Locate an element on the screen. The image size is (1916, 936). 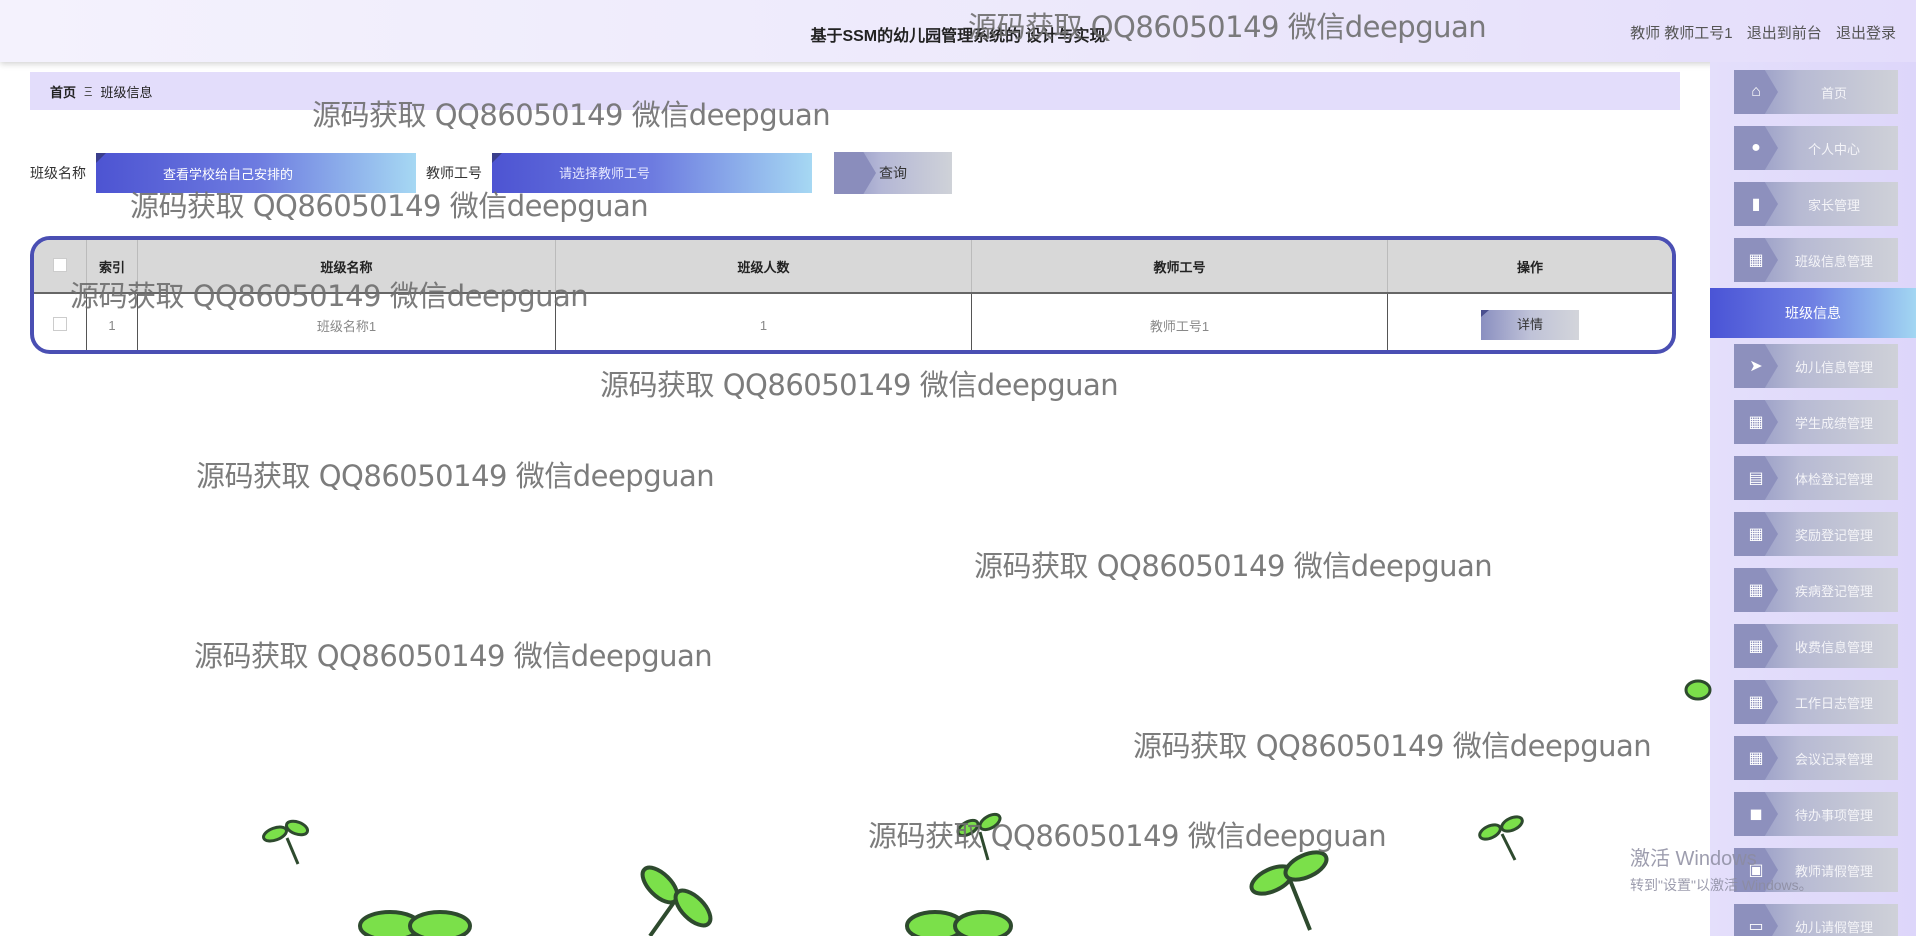
sidebar-item-class-info: 班级信息 is located at coordinates (1813, 313).